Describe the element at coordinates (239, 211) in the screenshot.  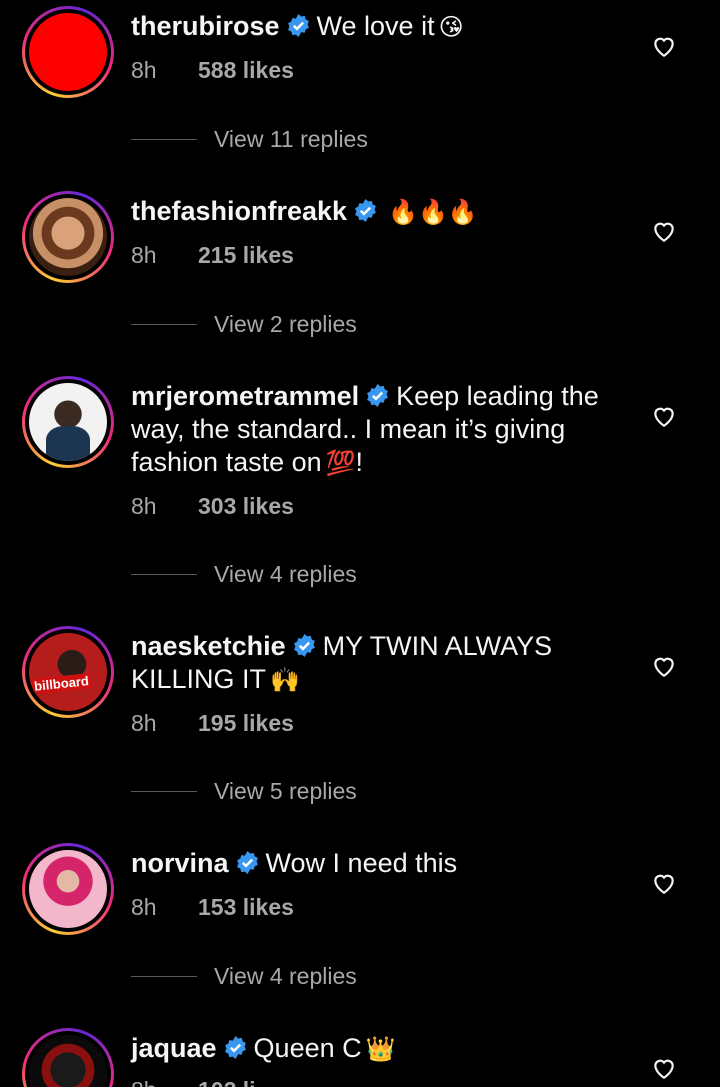
I see `username: thefashionfreakk` at that location.